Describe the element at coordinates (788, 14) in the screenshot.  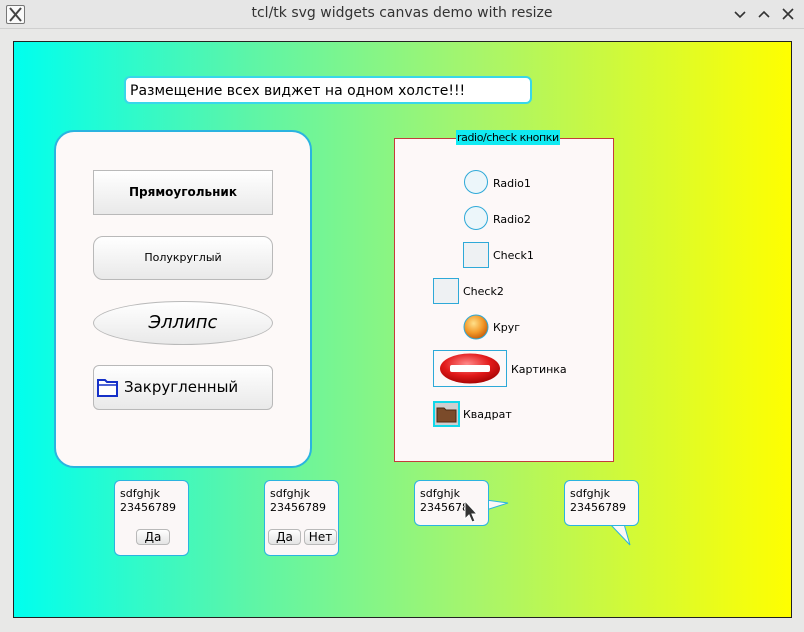
I see `close-button` at that location.